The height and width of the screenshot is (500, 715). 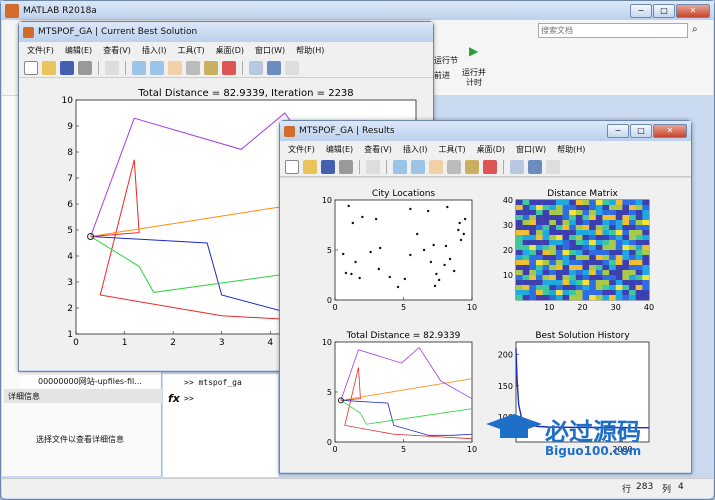 What do you see at coordinates (404, 194) in the screenshot?
I see `chart-title: City Locations` at bounding box center [404, 194].